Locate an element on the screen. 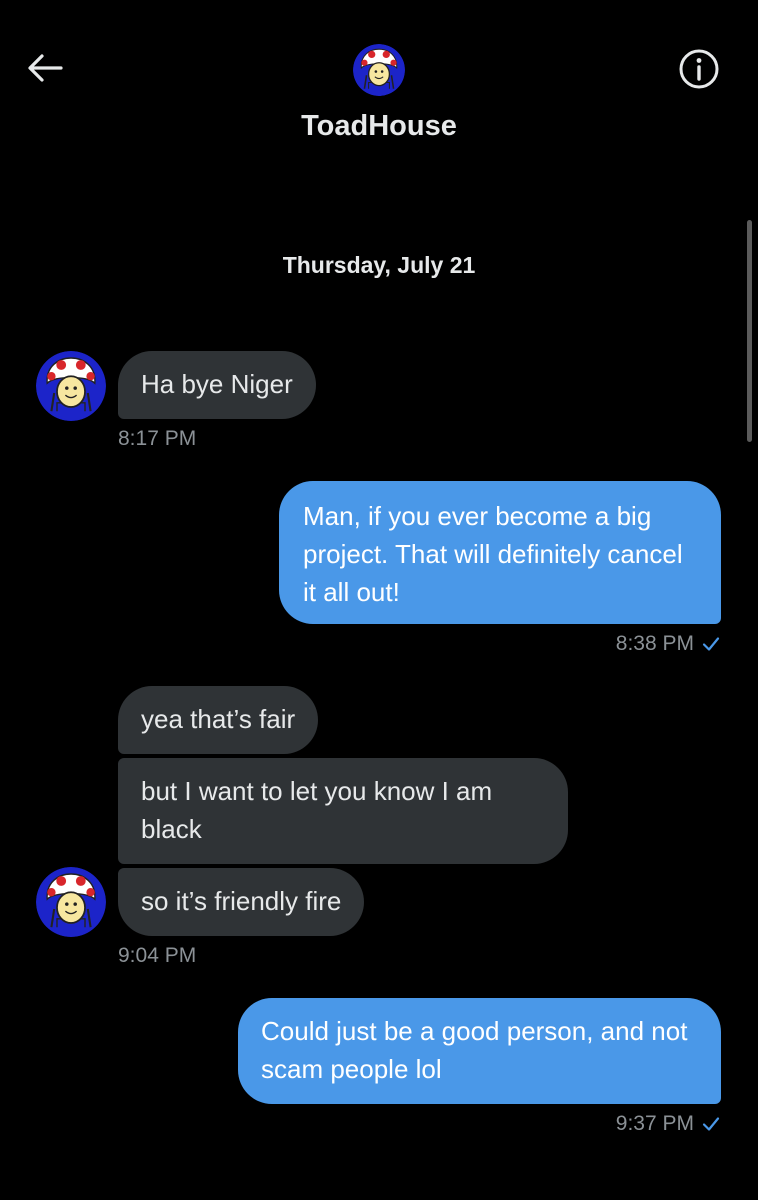  message-timestamp: 8:38 PM is located at coordinates (654, 643).